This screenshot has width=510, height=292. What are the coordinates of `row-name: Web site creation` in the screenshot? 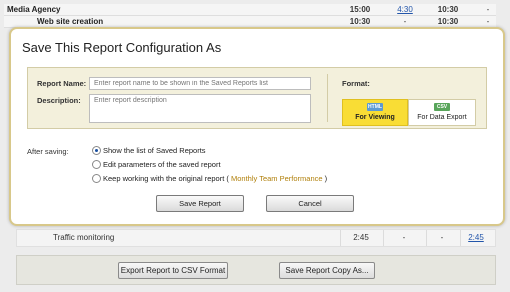 It's located at (70, 21).